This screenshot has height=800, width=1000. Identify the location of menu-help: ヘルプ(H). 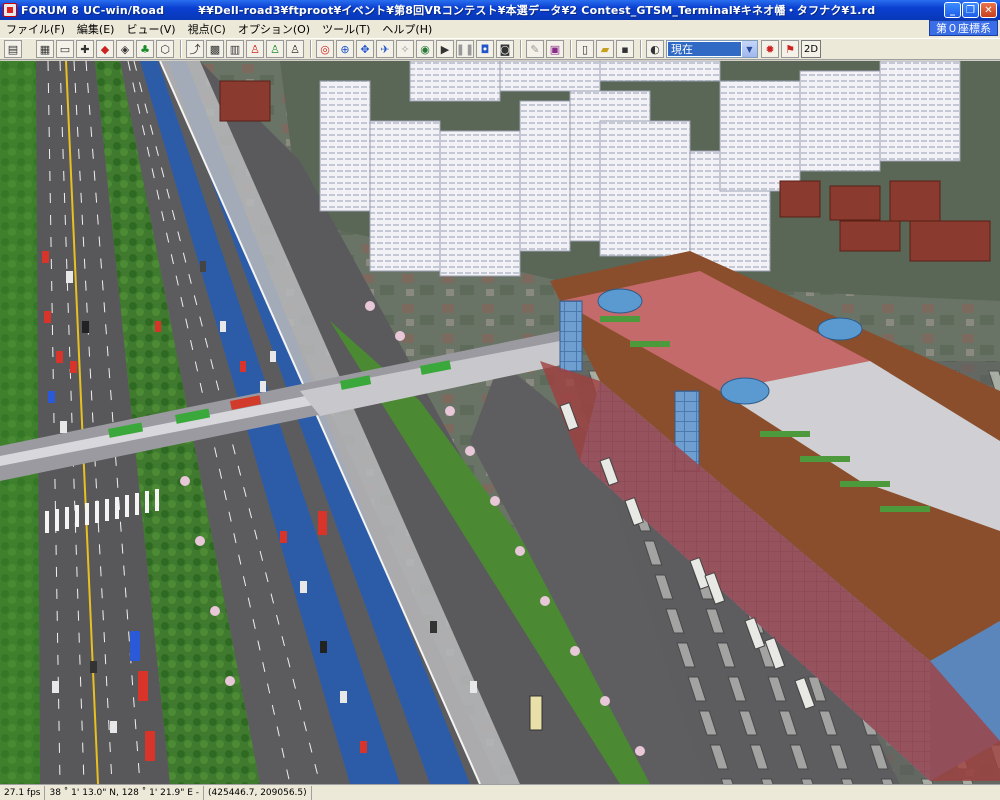
(407, 29).